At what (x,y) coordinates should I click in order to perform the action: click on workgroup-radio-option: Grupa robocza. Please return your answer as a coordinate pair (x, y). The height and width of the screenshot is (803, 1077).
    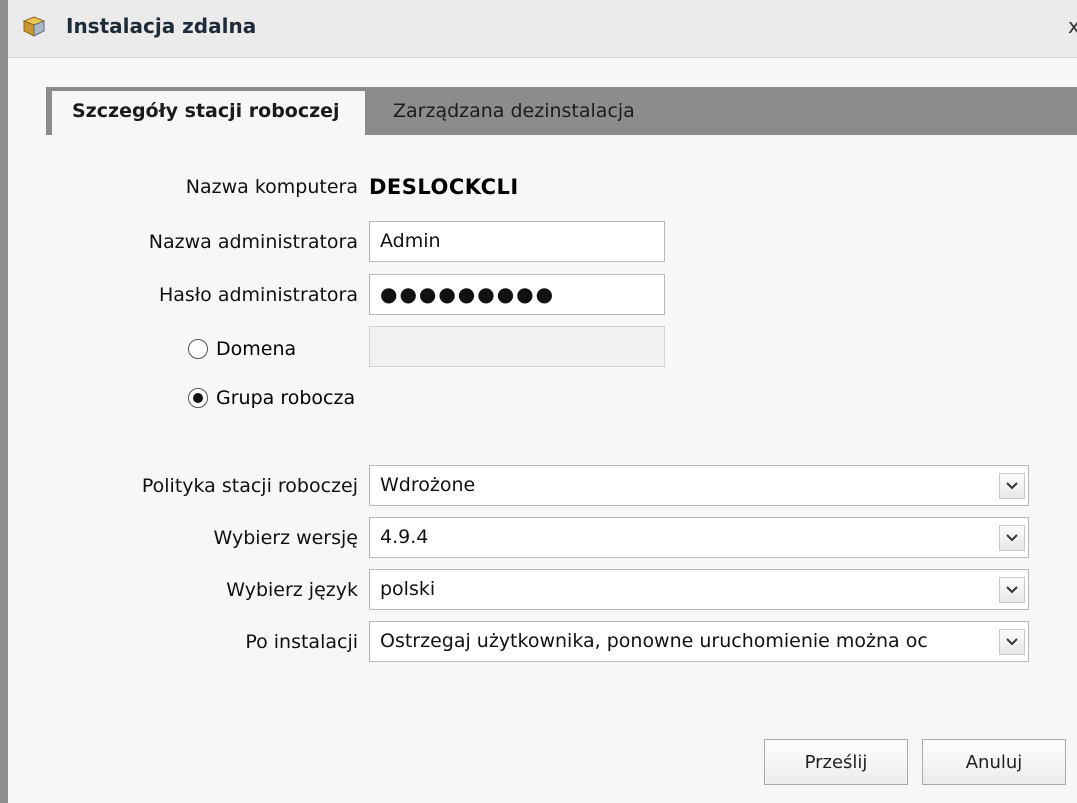
    Looking at the image, I should click on (271, 398).